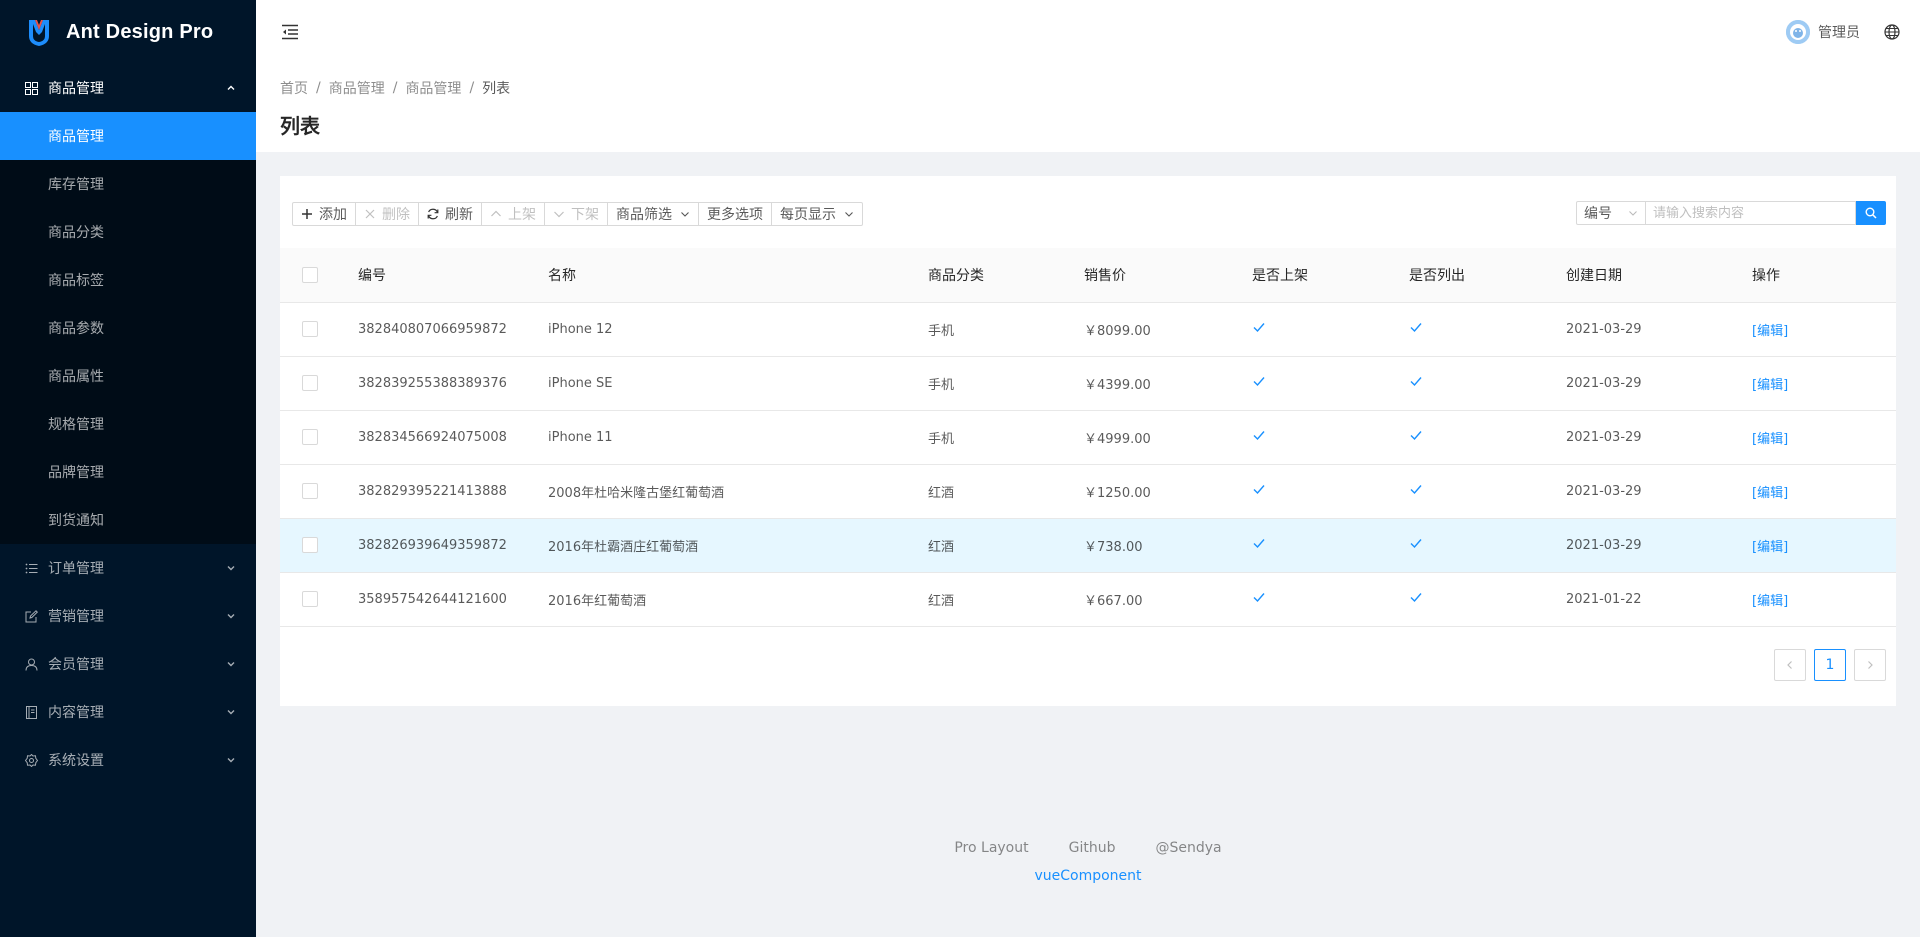  Describe the element at coordinates (1487, 275) in the screenshot. I see `column-header-listed: 是否列出` at that location.